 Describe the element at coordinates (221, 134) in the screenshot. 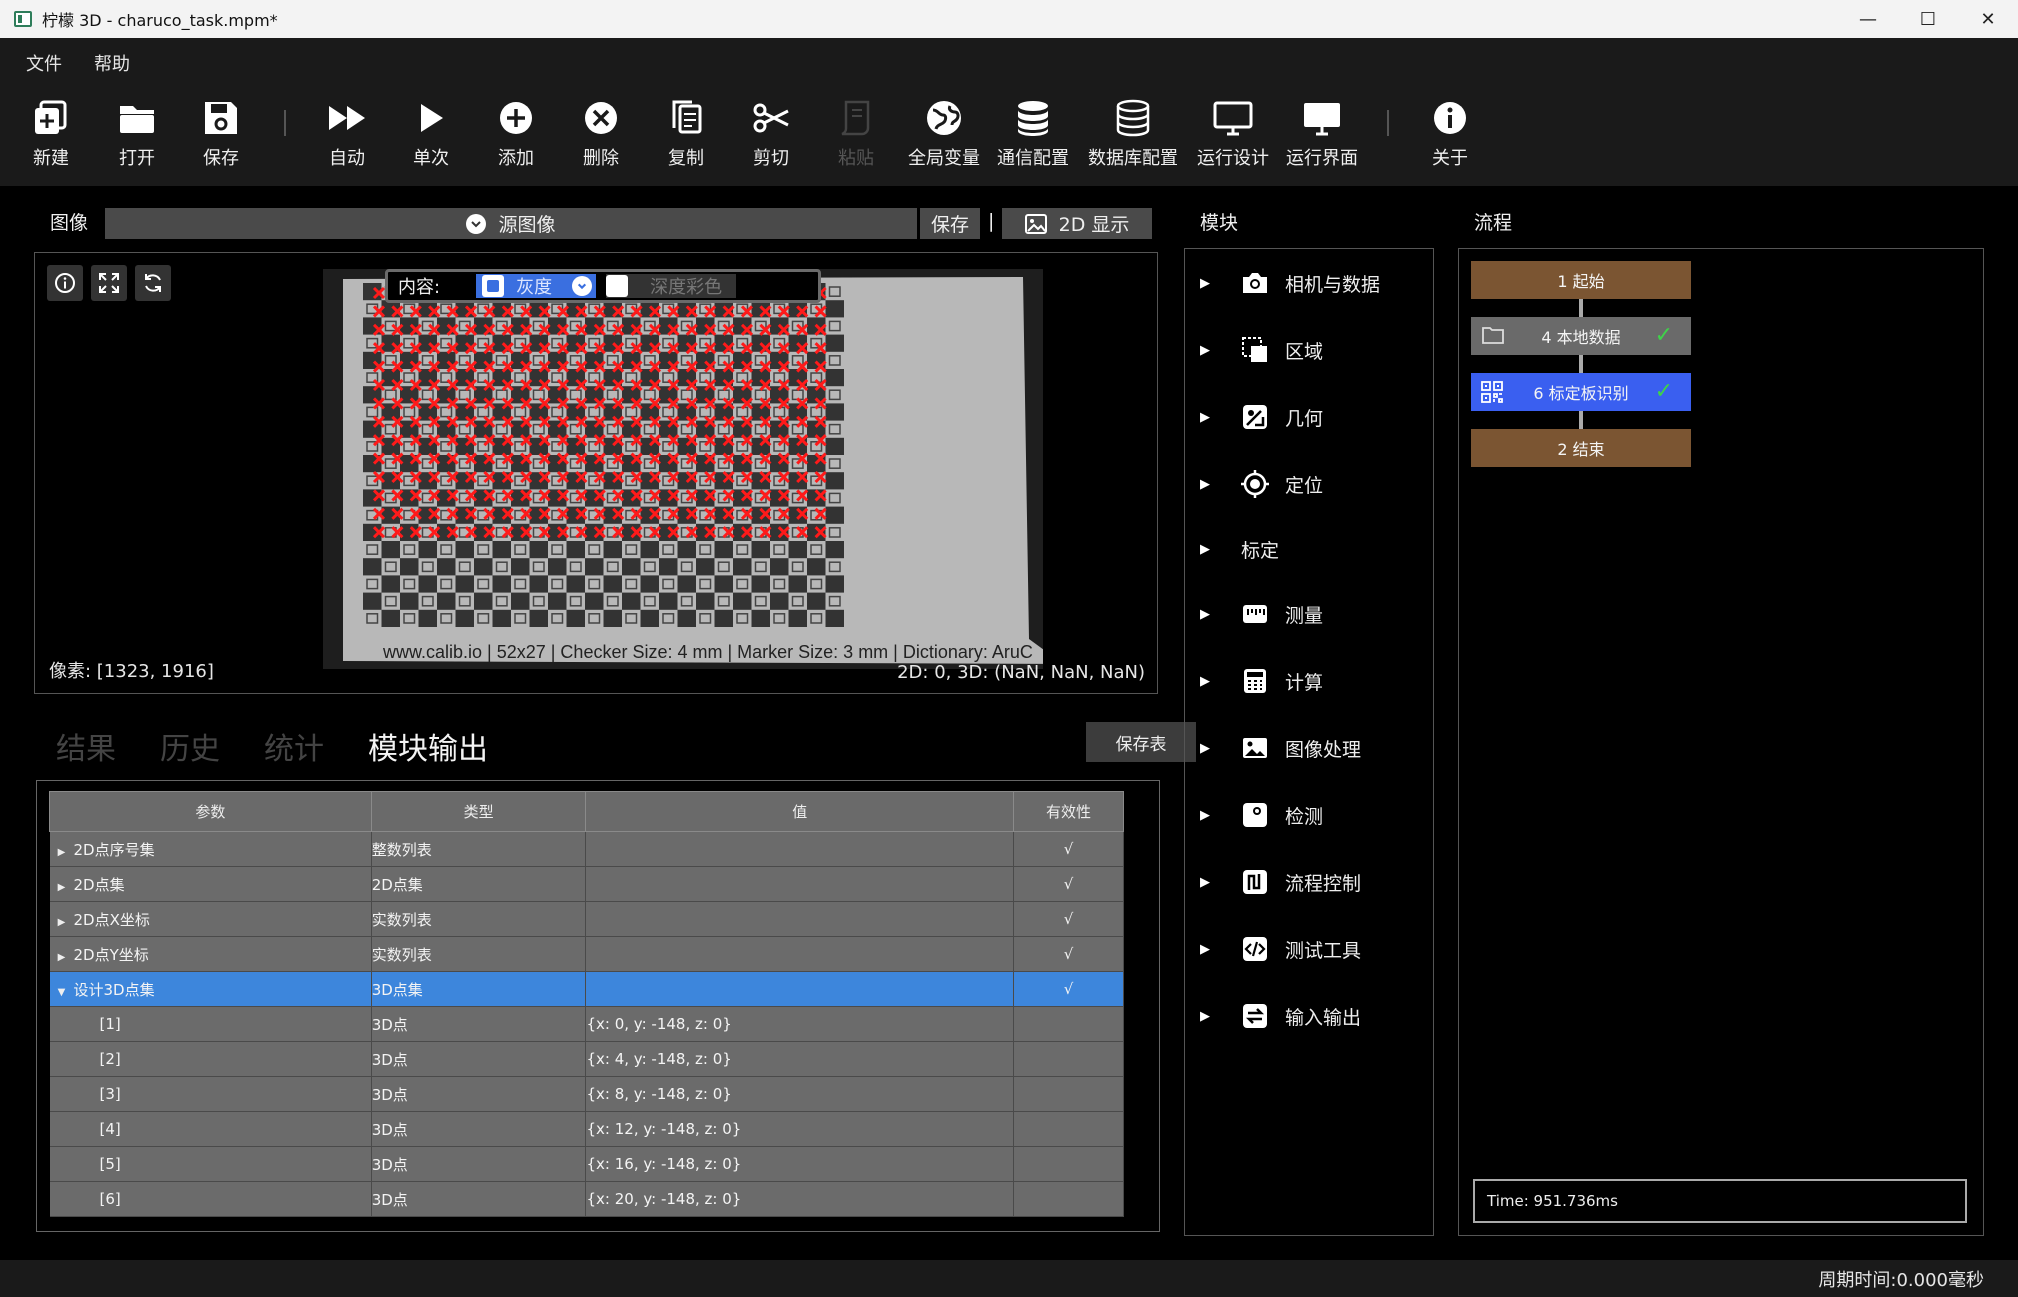

I see `save-button: 保存` at that location.